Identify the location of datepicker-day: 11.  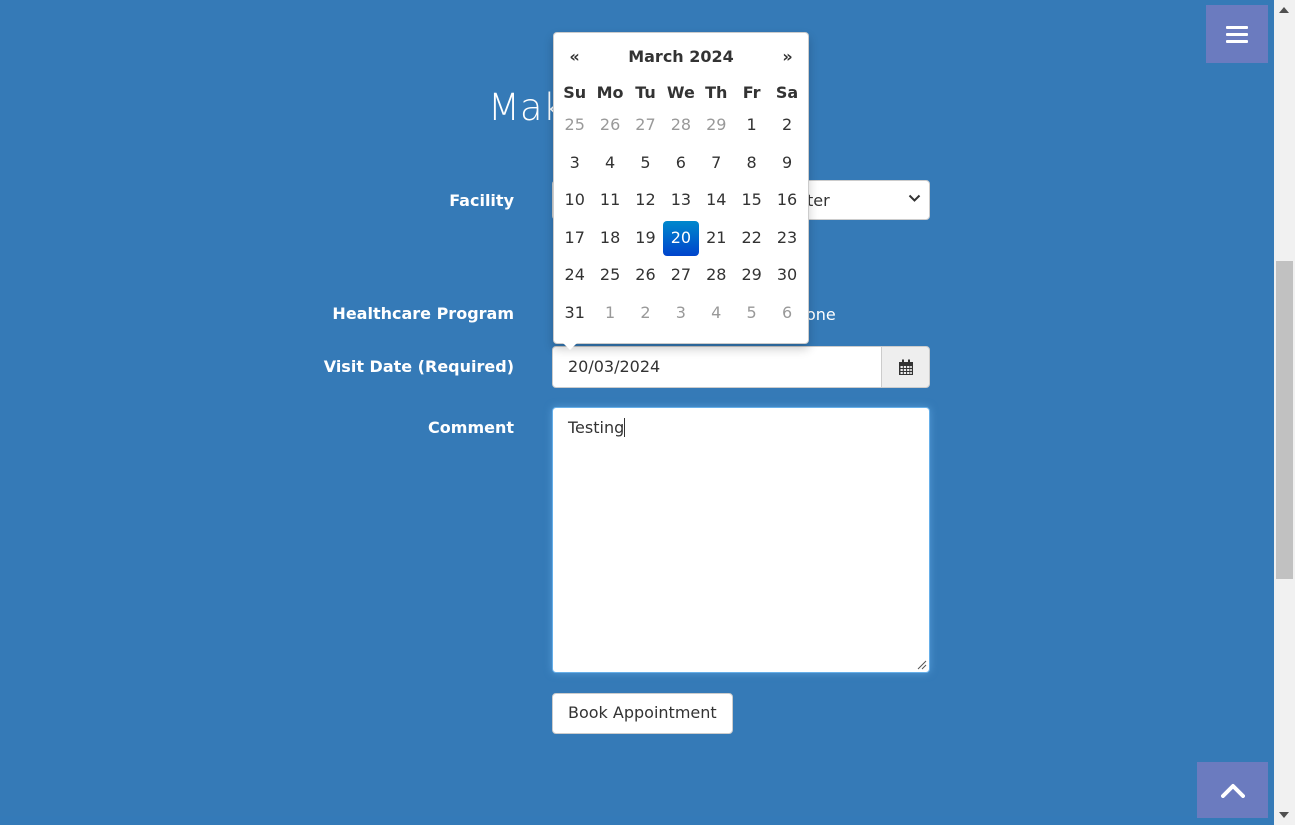
(609, 201).